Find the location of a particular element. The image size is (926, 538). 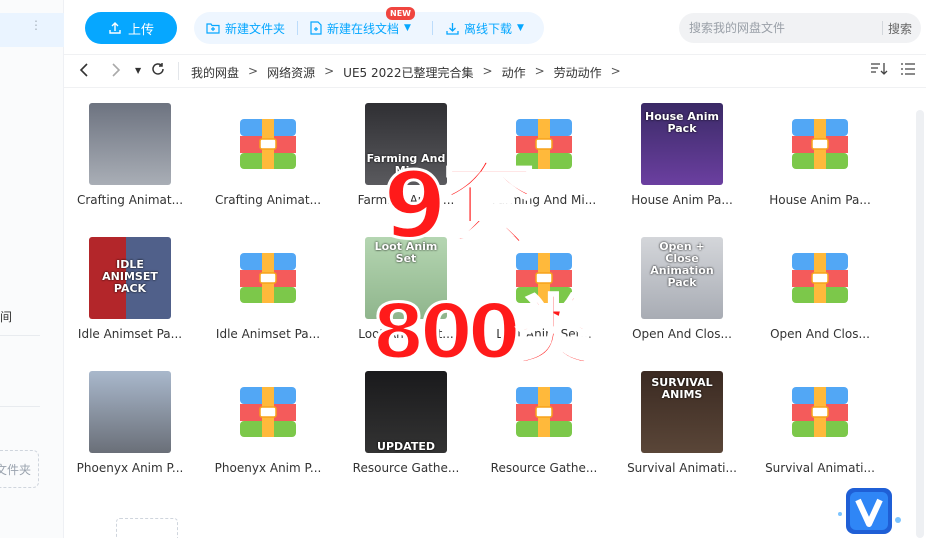

search-box: 搜索 is located at coordinates (800, 28).